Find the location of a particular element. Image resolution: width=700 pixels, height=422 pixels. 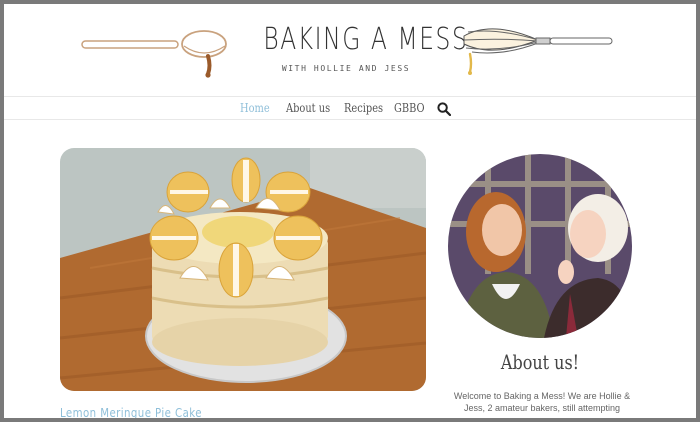

about-us-title: About us! is located at coordinates (540, 362).